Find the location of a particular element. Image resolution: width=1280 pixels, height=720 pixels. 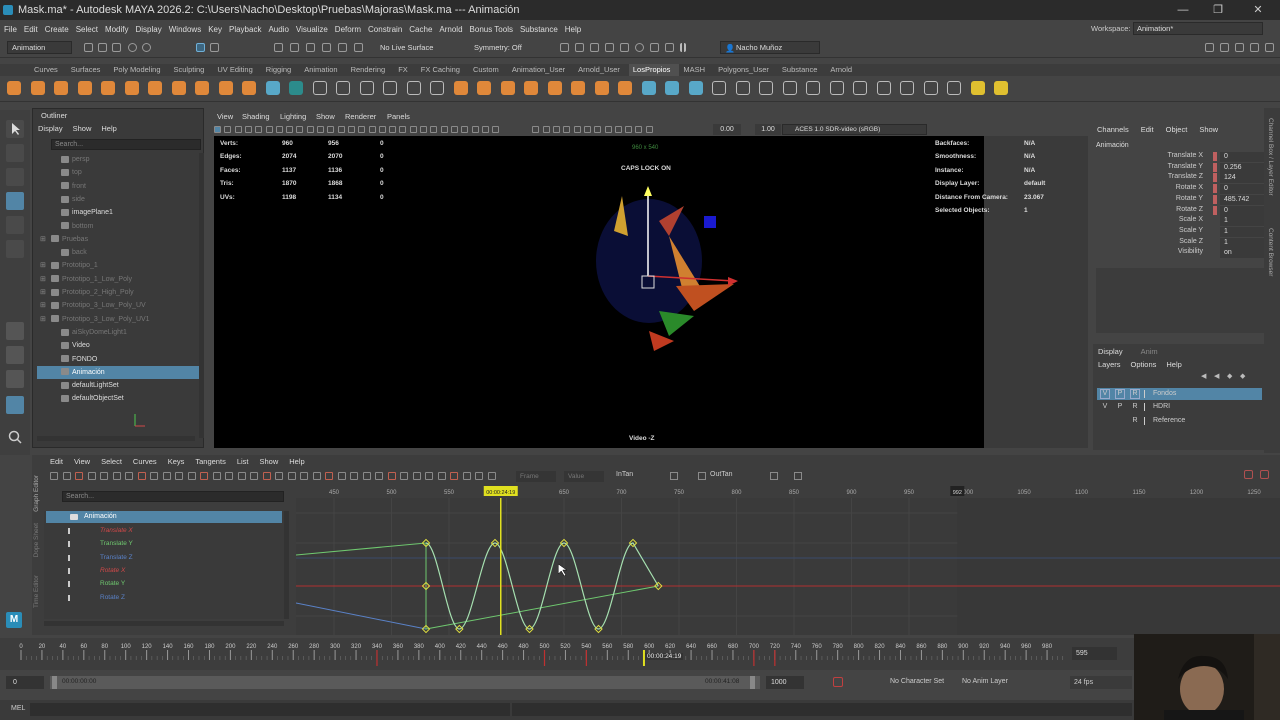

command-input is located at coordinates (270, 709).